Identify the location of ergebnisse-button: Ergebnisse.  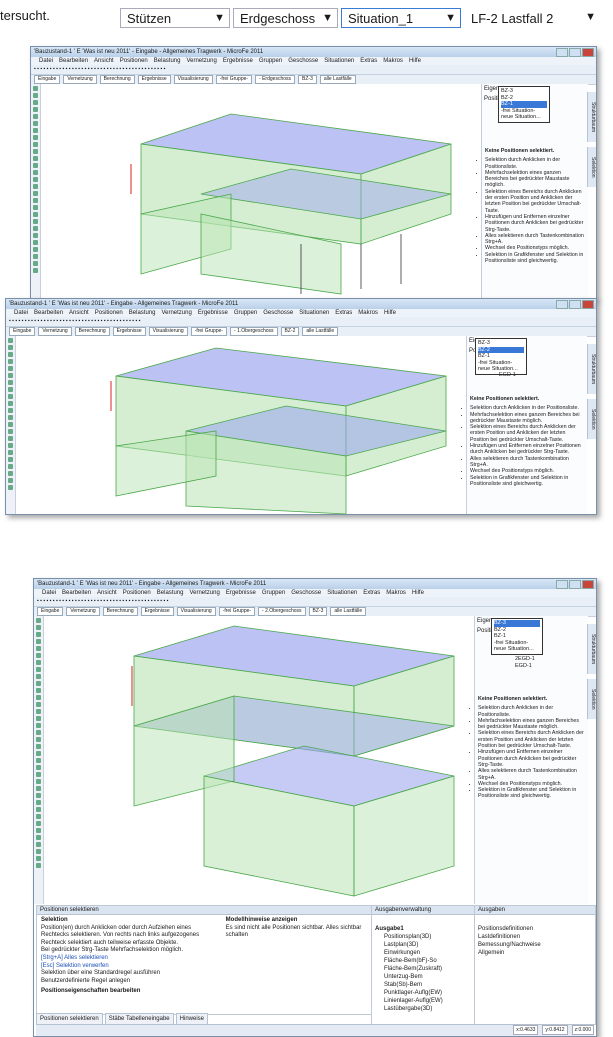
(154, 79).